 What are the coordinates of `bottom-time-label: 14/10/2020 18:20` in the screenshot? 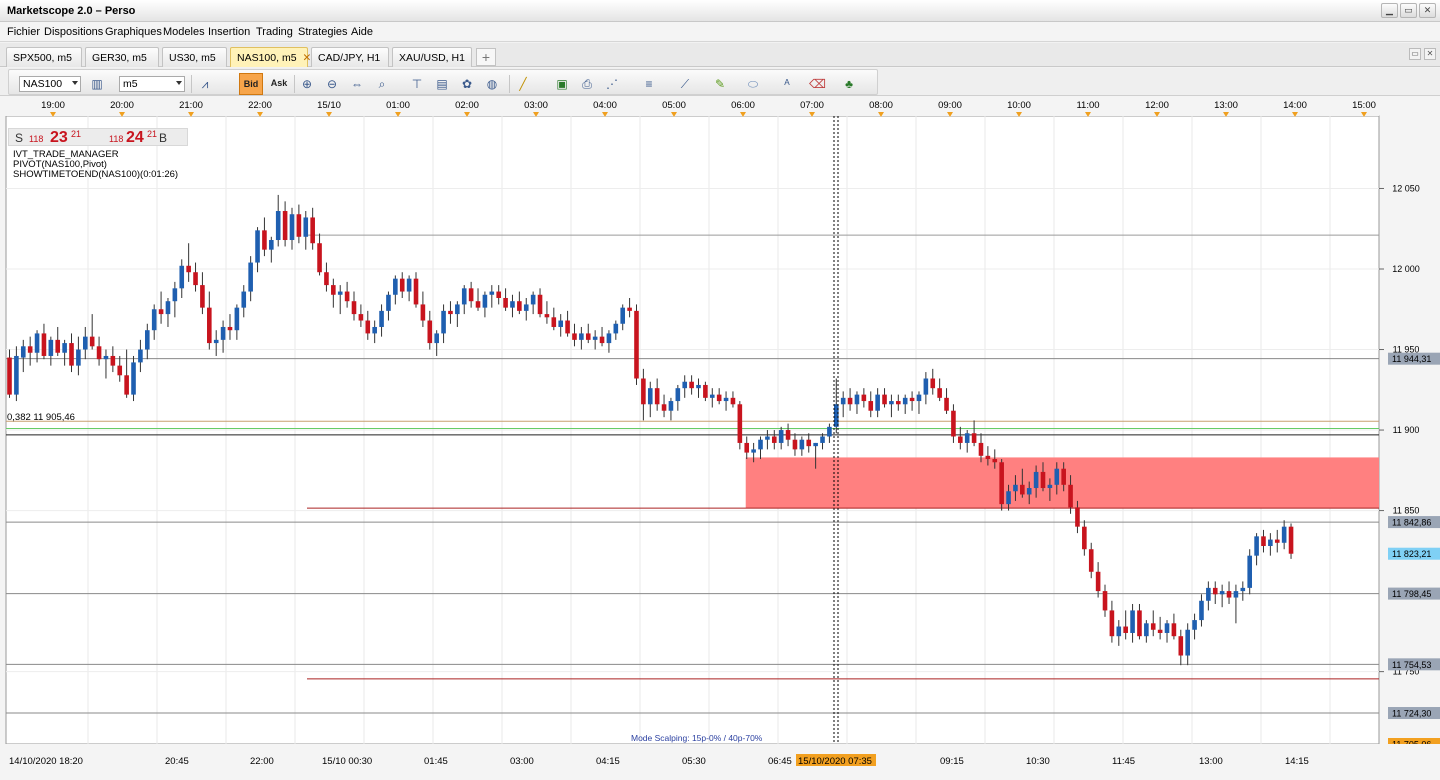 It's located at (46, 761).